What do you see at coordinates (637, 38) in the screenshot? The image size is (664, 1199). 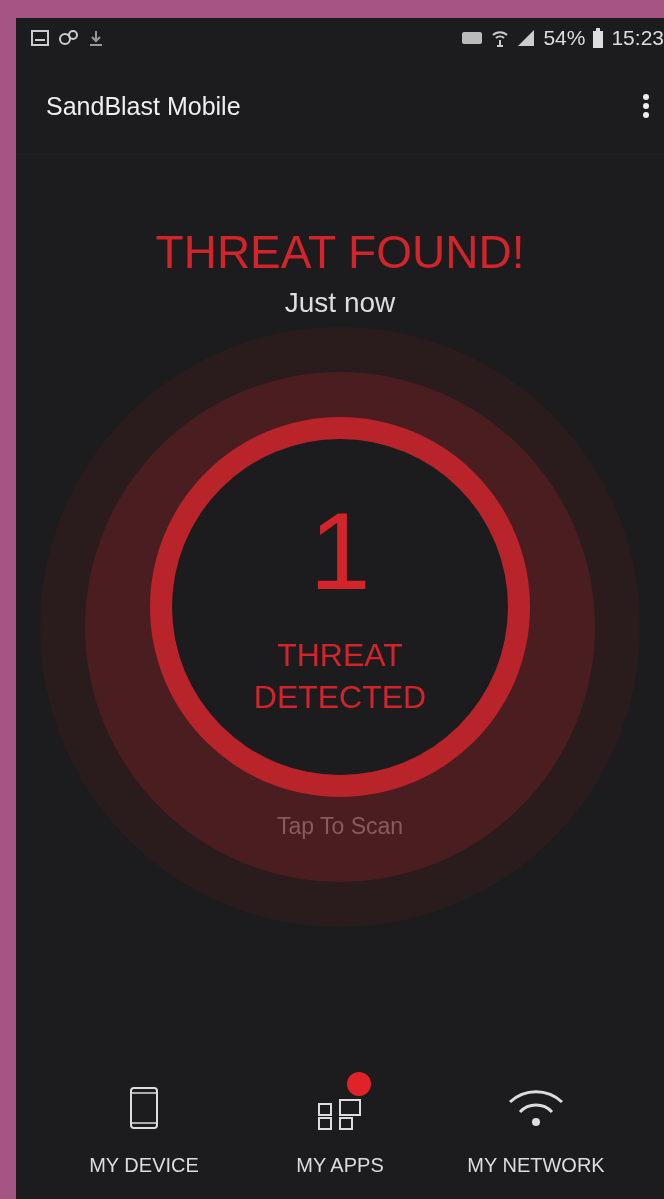 I see `clock: 15:23` at bounding box center [637, 38].